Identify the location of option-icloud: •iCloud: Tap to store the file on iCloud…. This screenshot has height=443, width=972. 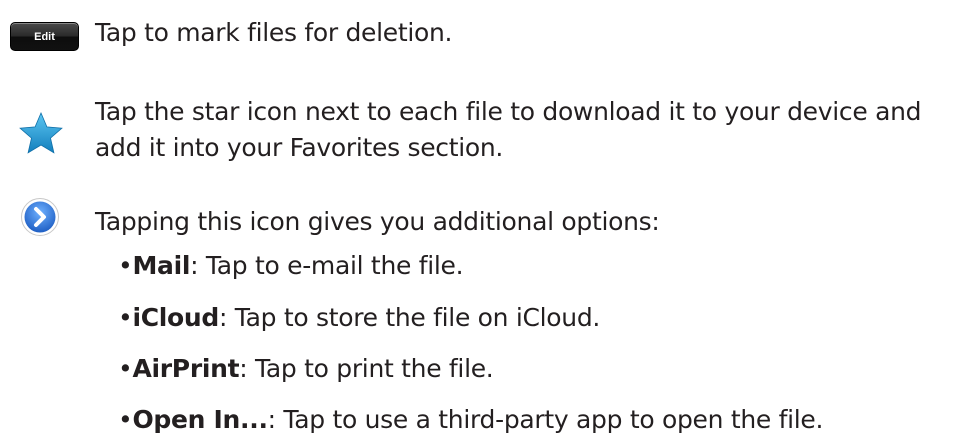
(359, 318).